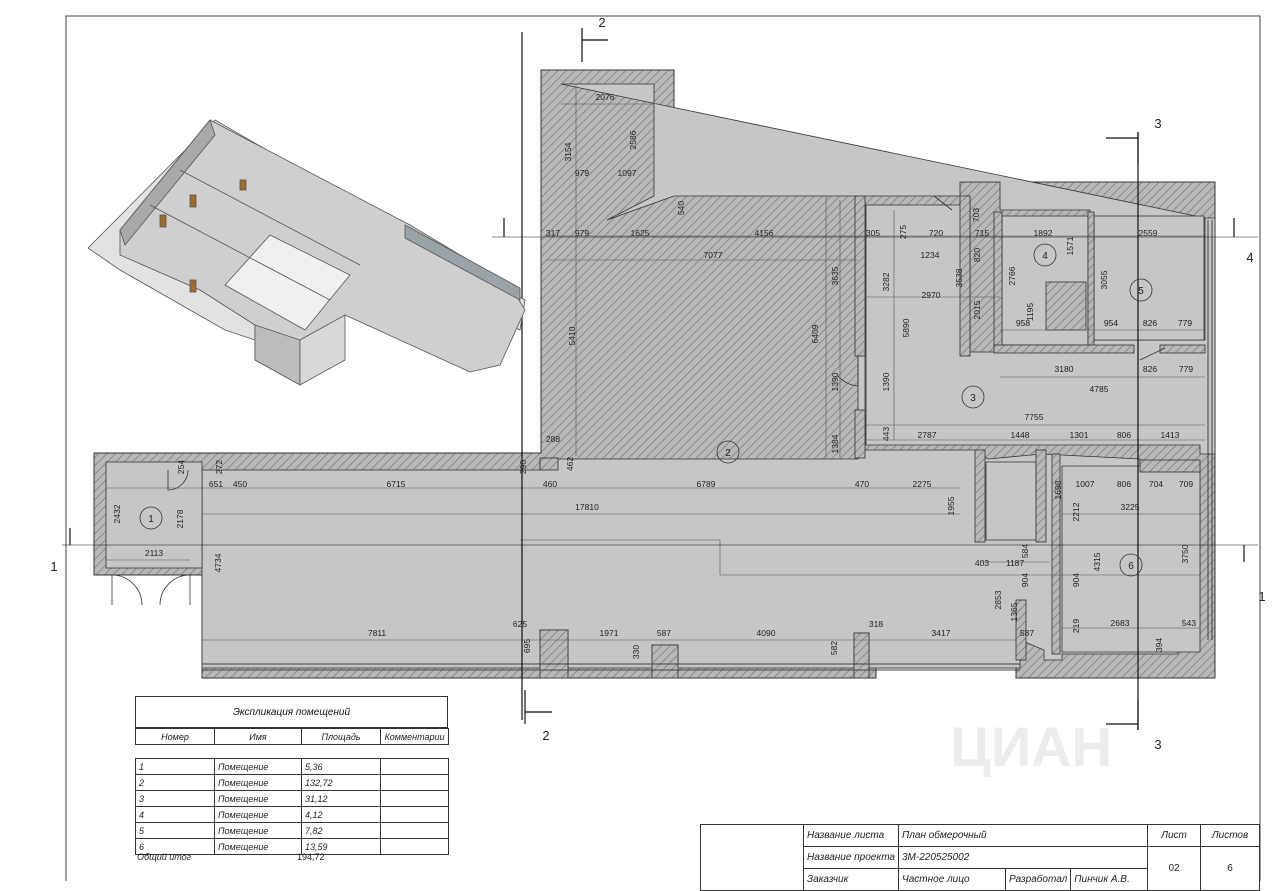  I want to click on dimension: 3750, so click(1185, 553).